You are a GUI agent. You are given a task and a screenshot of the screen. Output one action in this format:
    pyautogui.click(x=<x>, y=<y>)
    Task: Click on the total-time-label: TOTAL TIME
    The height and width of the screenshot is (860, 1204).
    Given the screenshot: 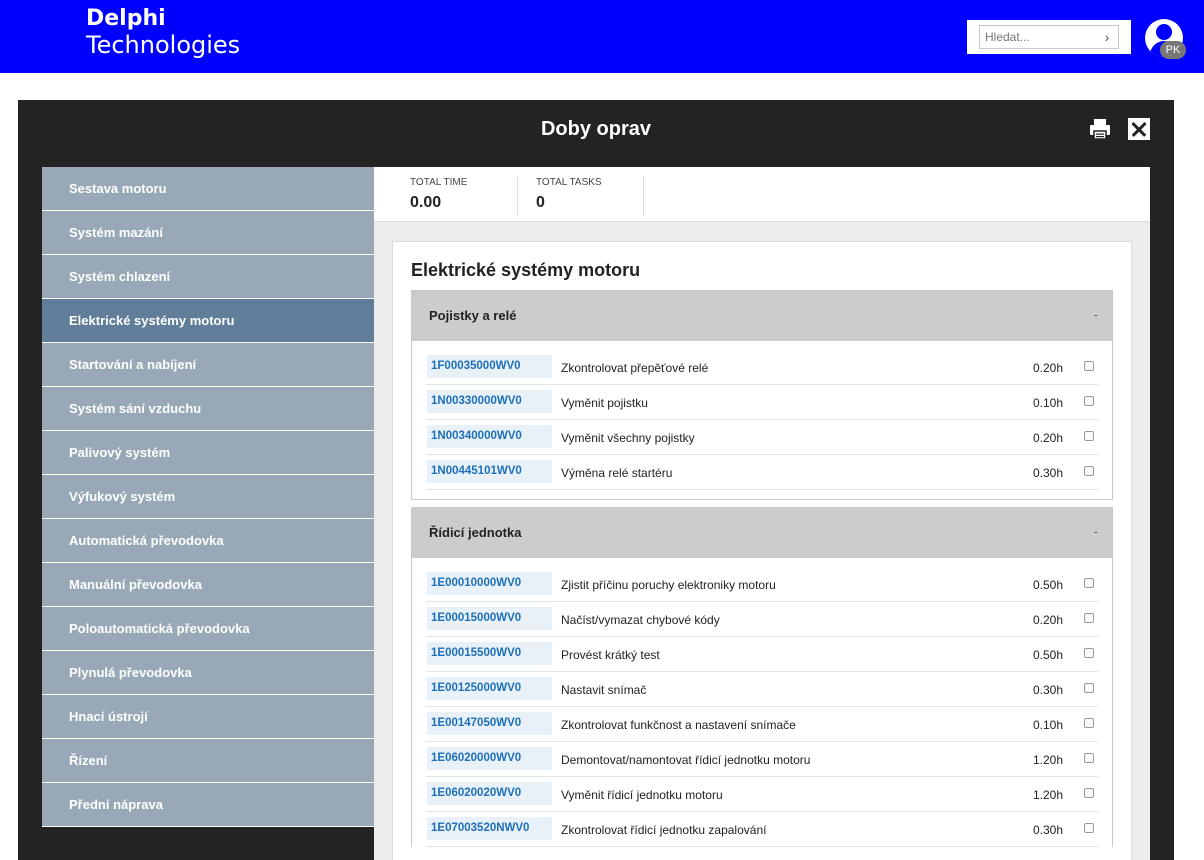 What is the action you would take?
    pyautogui.click(x=439, y=182)
    